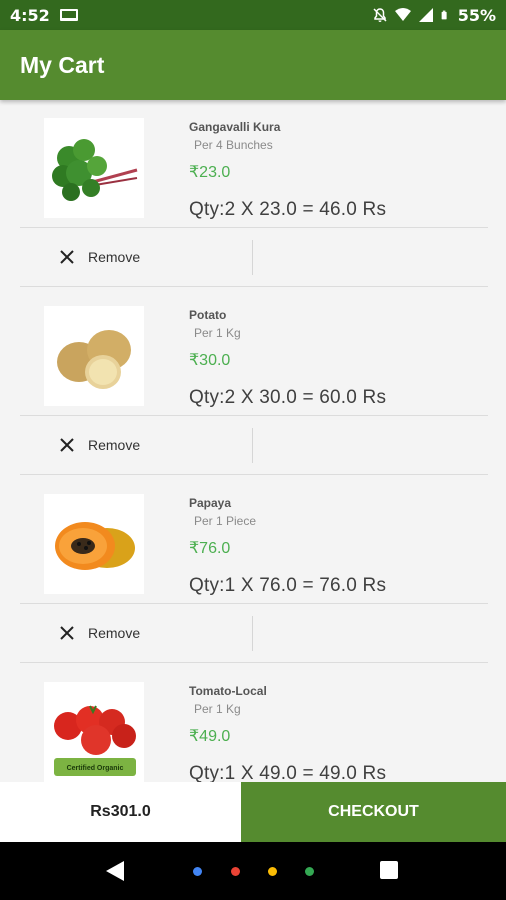 The height and width of the screenshot is (900, 506). Describe the element at coordinates (288, 772) in the screenshot. I see `quantity-summary: Qty:1 X 49.0 = 49.0 Rs` at that location.